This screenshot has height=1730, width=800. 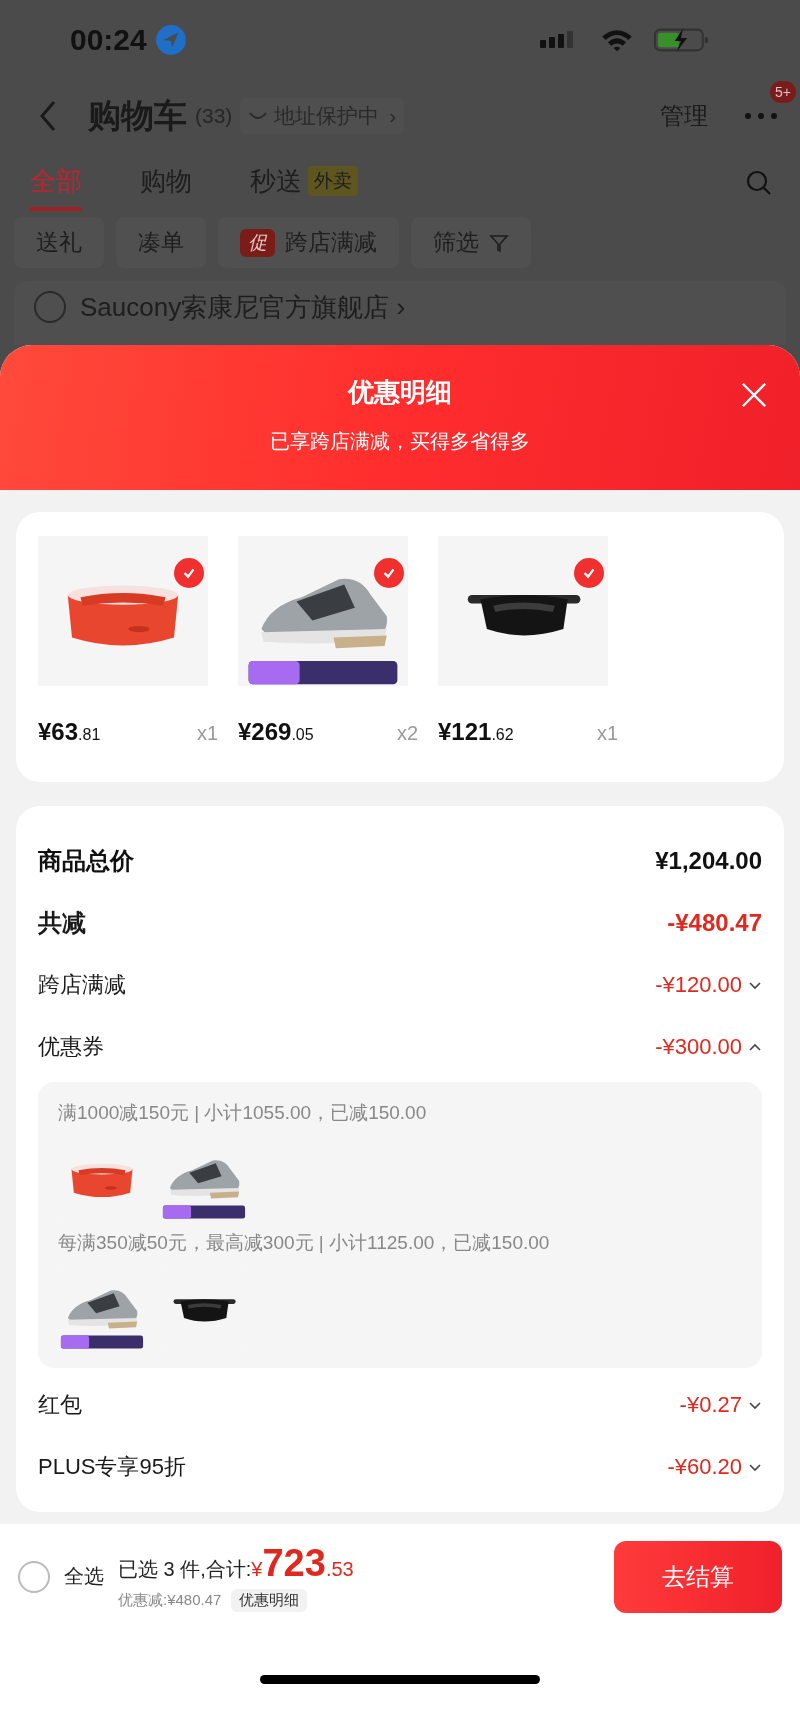 What do you see at coordinates (754, 395) in the screenshot?
I see `close-icon` at bounding box center [754, 395].